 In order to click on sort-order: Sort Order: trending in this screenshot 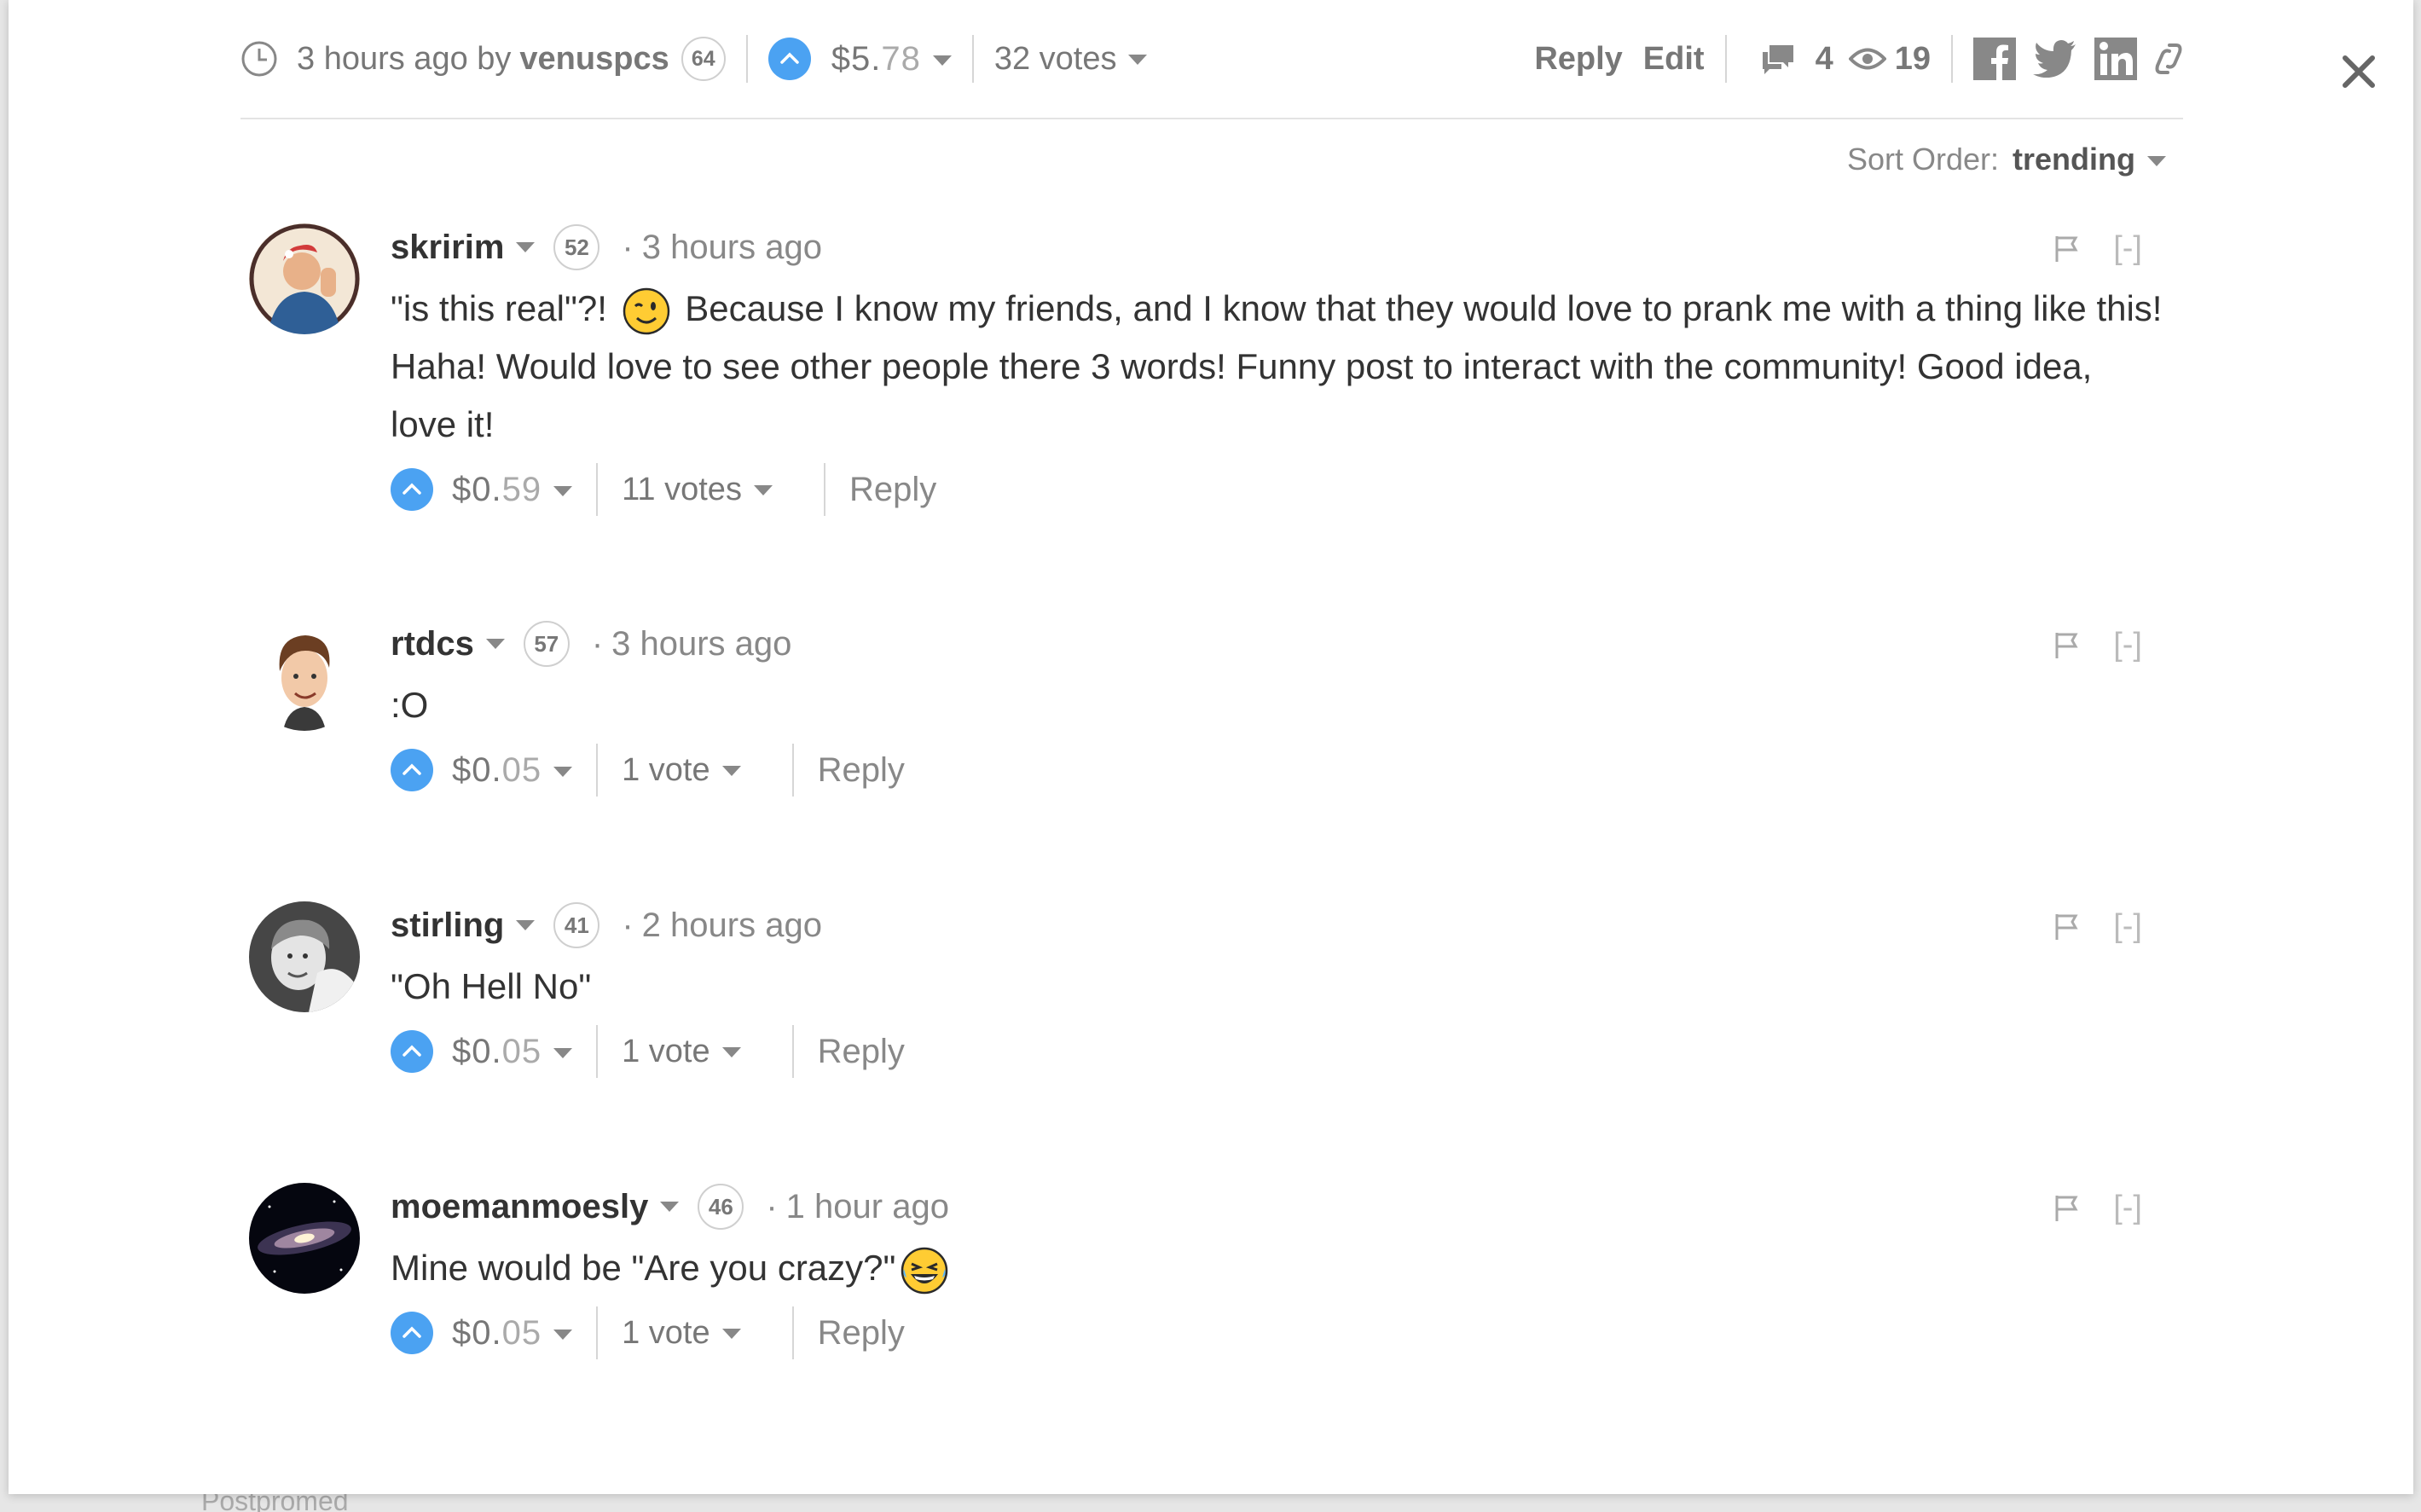, I will do `click(2006, 159)`.